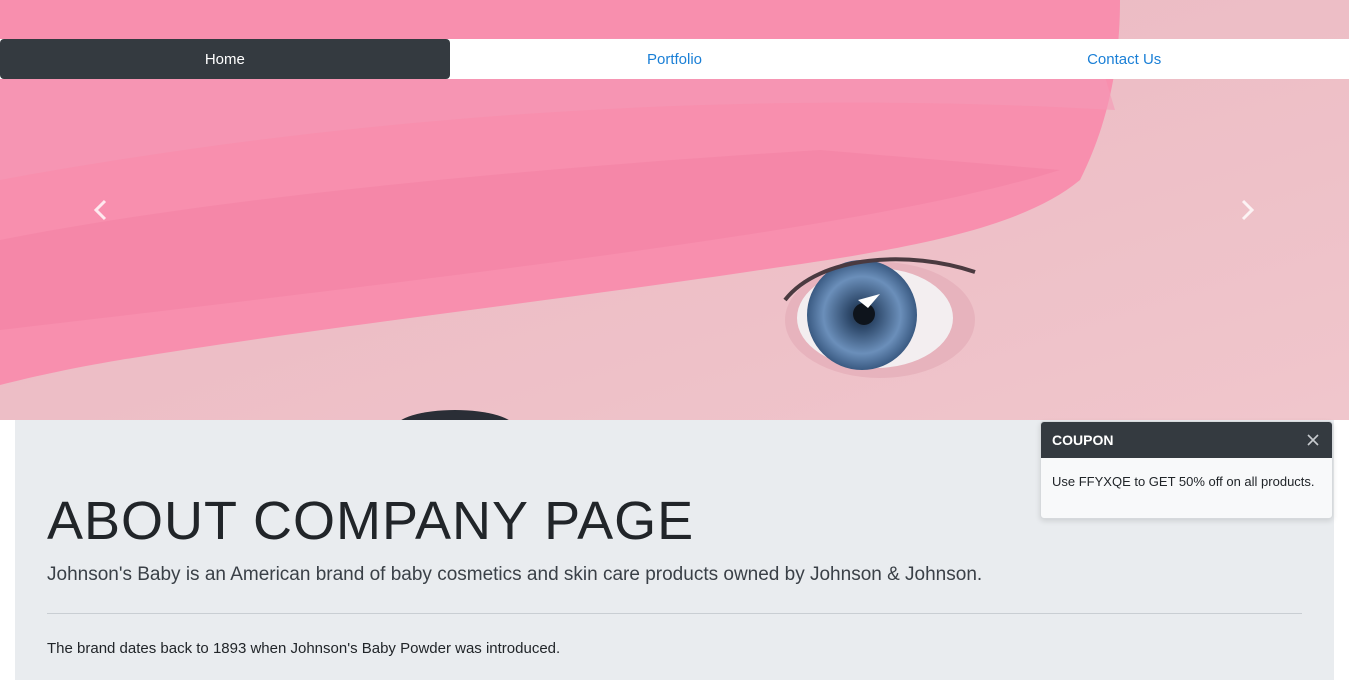  I want to click on divider, so click(674, 613).